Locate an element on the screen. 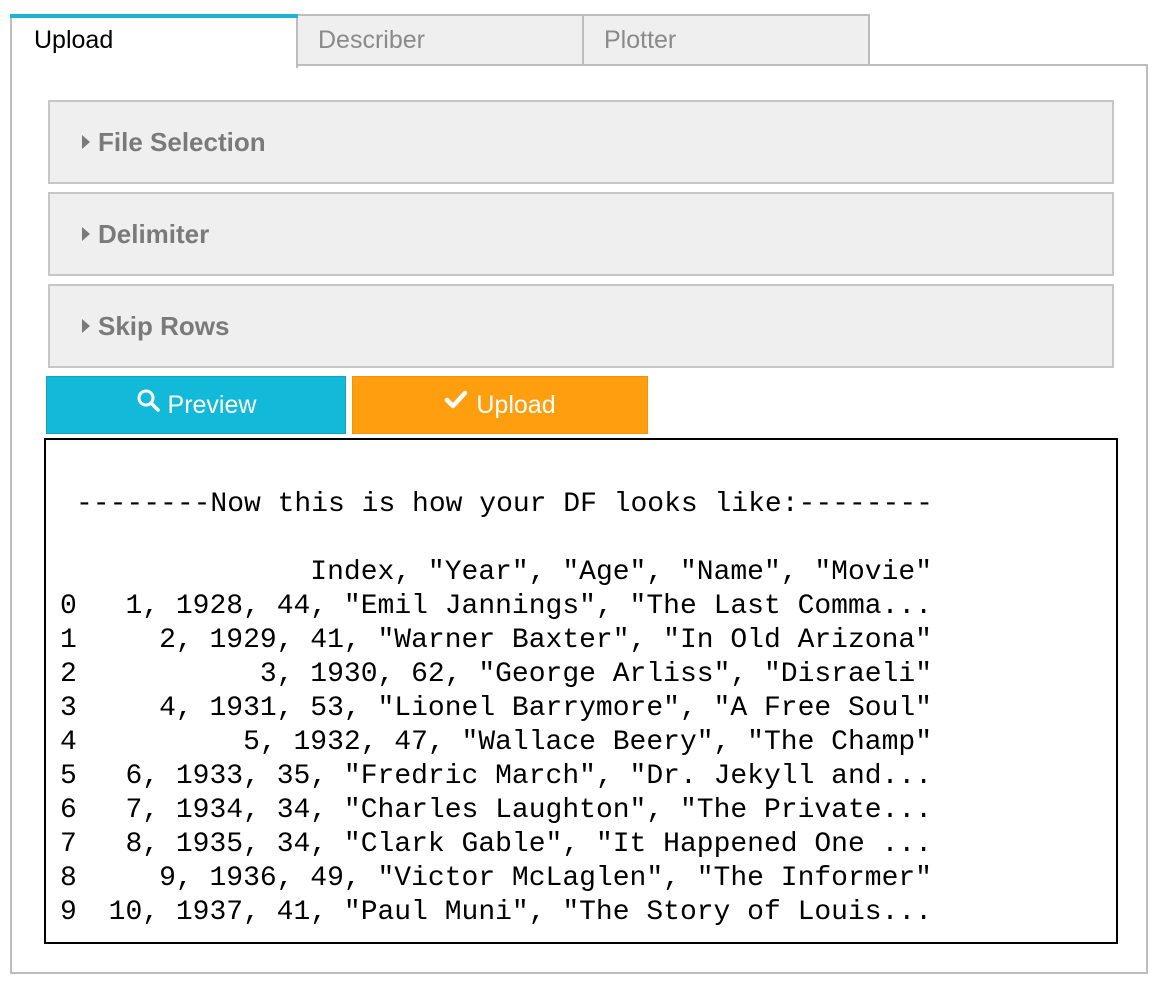 The width and height of the screenshot is (1160, 982). upload-button-label: Upload is located at coordinates (516, 405).